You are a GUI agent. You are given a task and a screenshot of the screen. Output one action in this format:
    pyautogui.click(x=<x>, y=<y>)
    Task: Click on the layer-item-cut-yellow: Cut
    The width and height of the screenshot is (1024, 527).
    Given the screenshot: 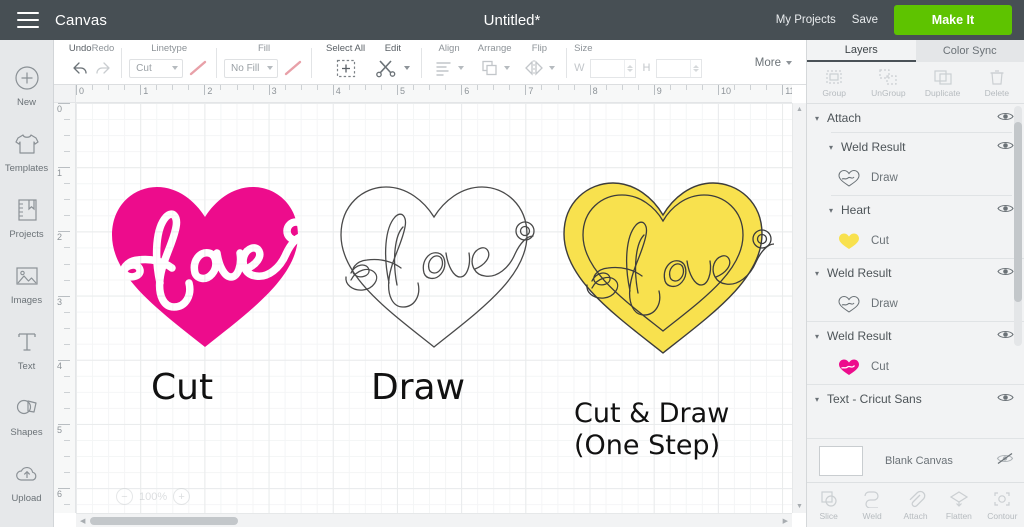 What is the action you would take?
    pyautogui.click(x=915, y=241)
    